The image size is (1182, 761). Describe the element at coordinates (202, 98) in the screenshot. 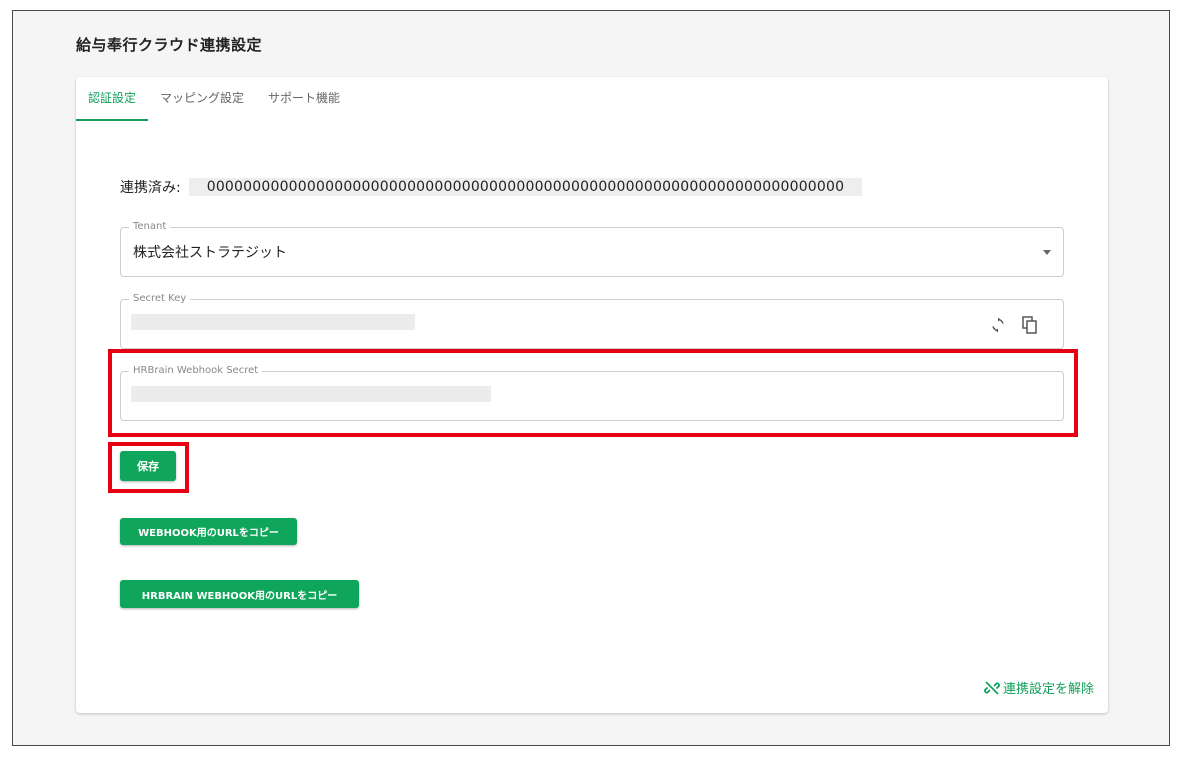

I see `tab-mapping-settings: マッピング設定` at that location.